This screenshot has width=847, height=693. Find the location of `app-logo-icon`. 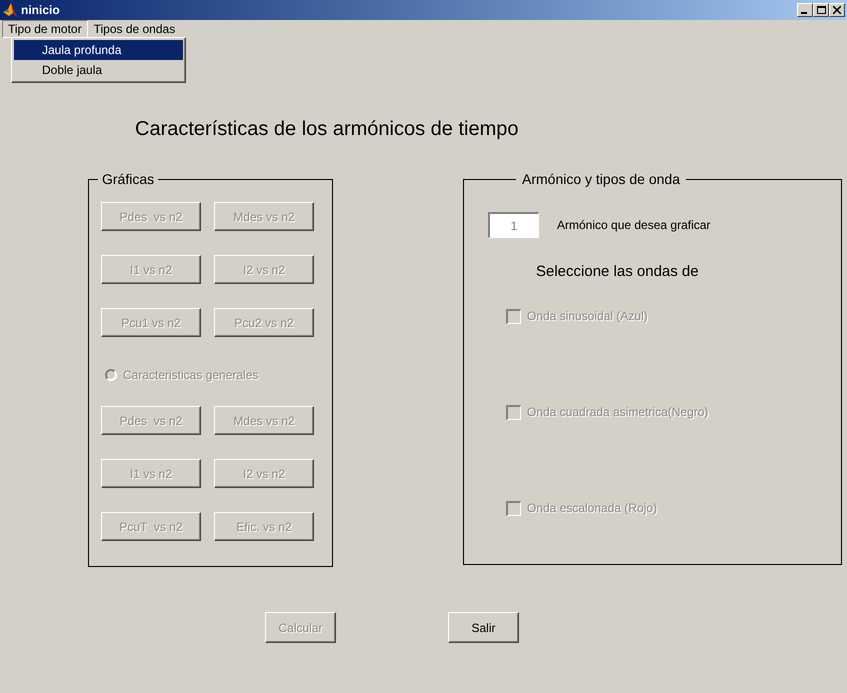

app-logo-icon is located at coordinates (10, 10).